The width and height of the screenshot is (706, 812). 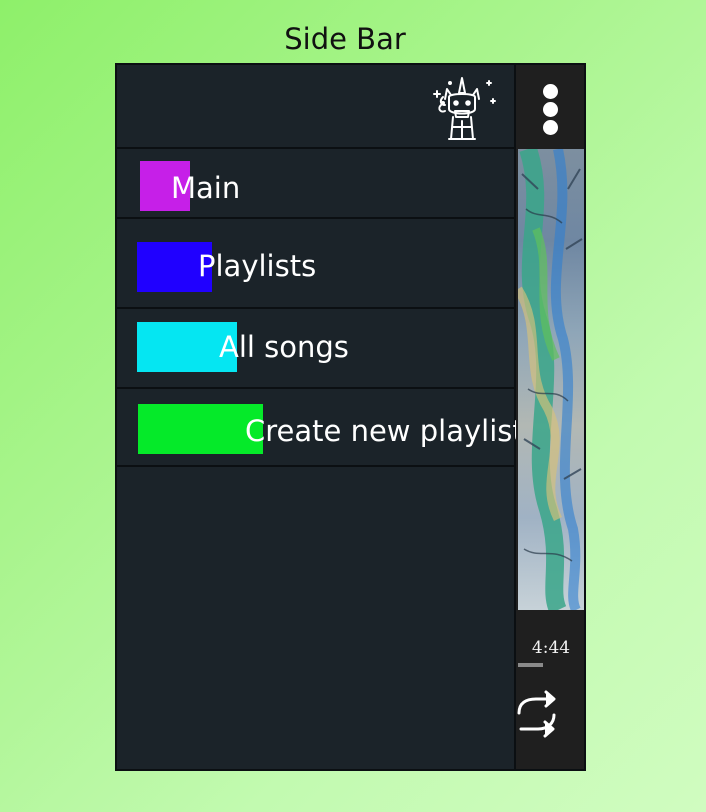 What do you see at coordinates (315, 107) in the screenshot?
I see `sidebar-header` at bounding box center [315, 107].